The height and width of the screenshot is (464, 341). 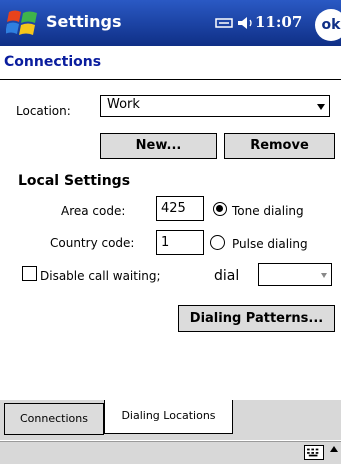 What do you see at coordinates (23, 23) in the screenshot?
I see `windows-start-icon` at bounding box center [23, 23].